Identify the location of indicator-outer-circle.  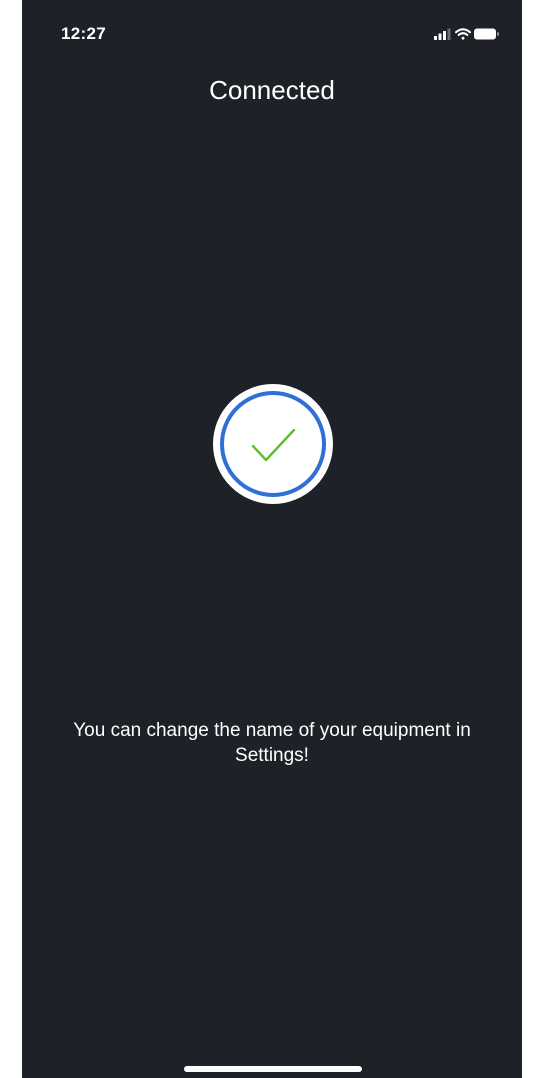
(273, 444).